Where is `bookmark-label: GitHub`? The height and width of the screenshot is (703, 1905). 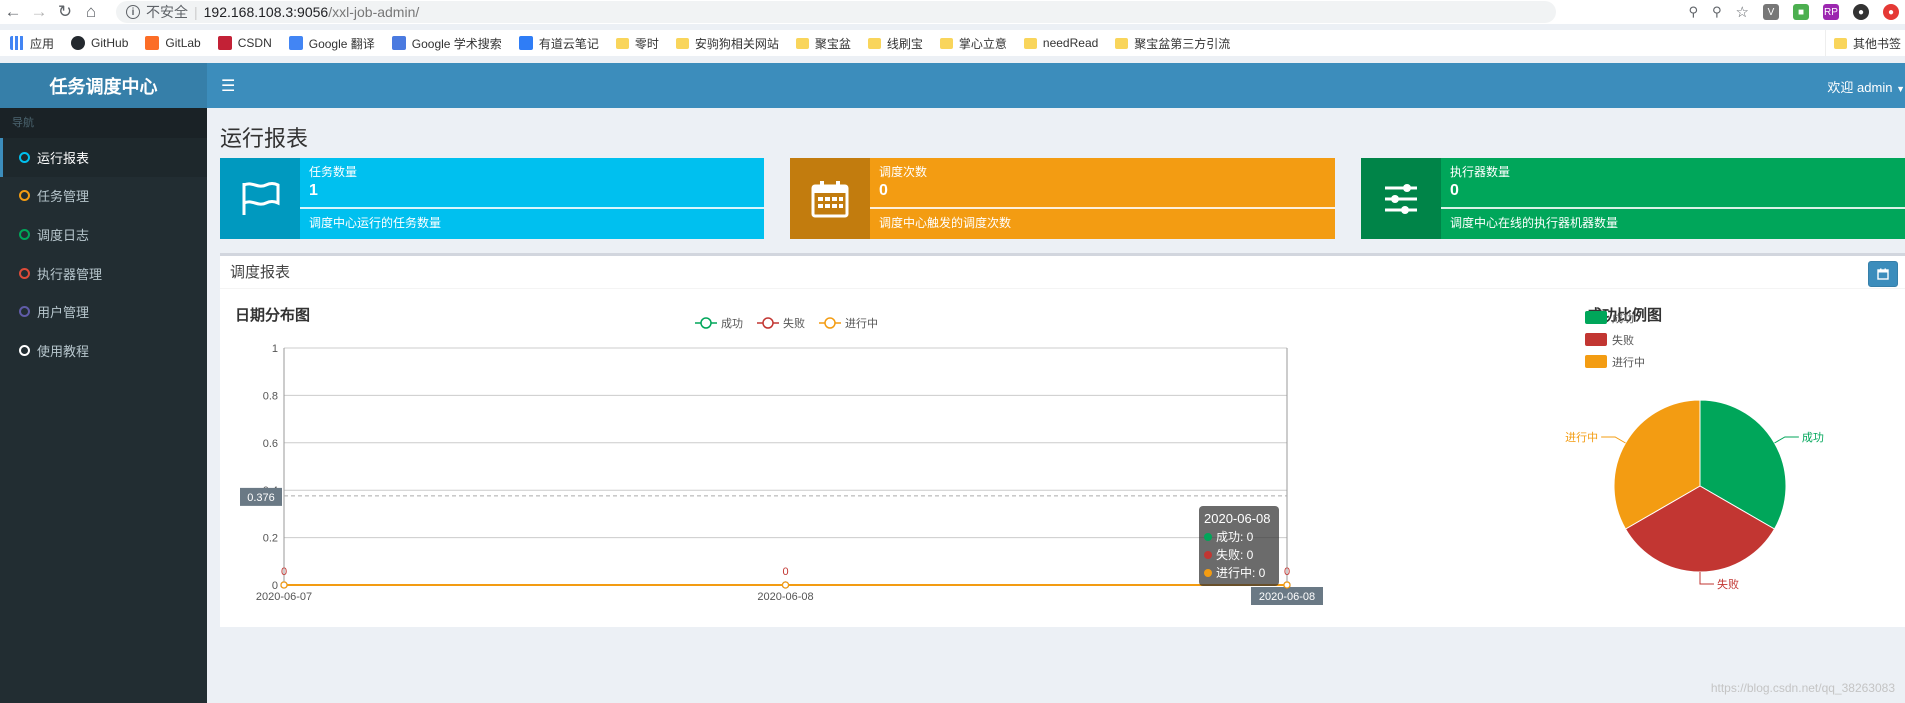 bookmark-label: GitHub is located at coordinates (110, 43).